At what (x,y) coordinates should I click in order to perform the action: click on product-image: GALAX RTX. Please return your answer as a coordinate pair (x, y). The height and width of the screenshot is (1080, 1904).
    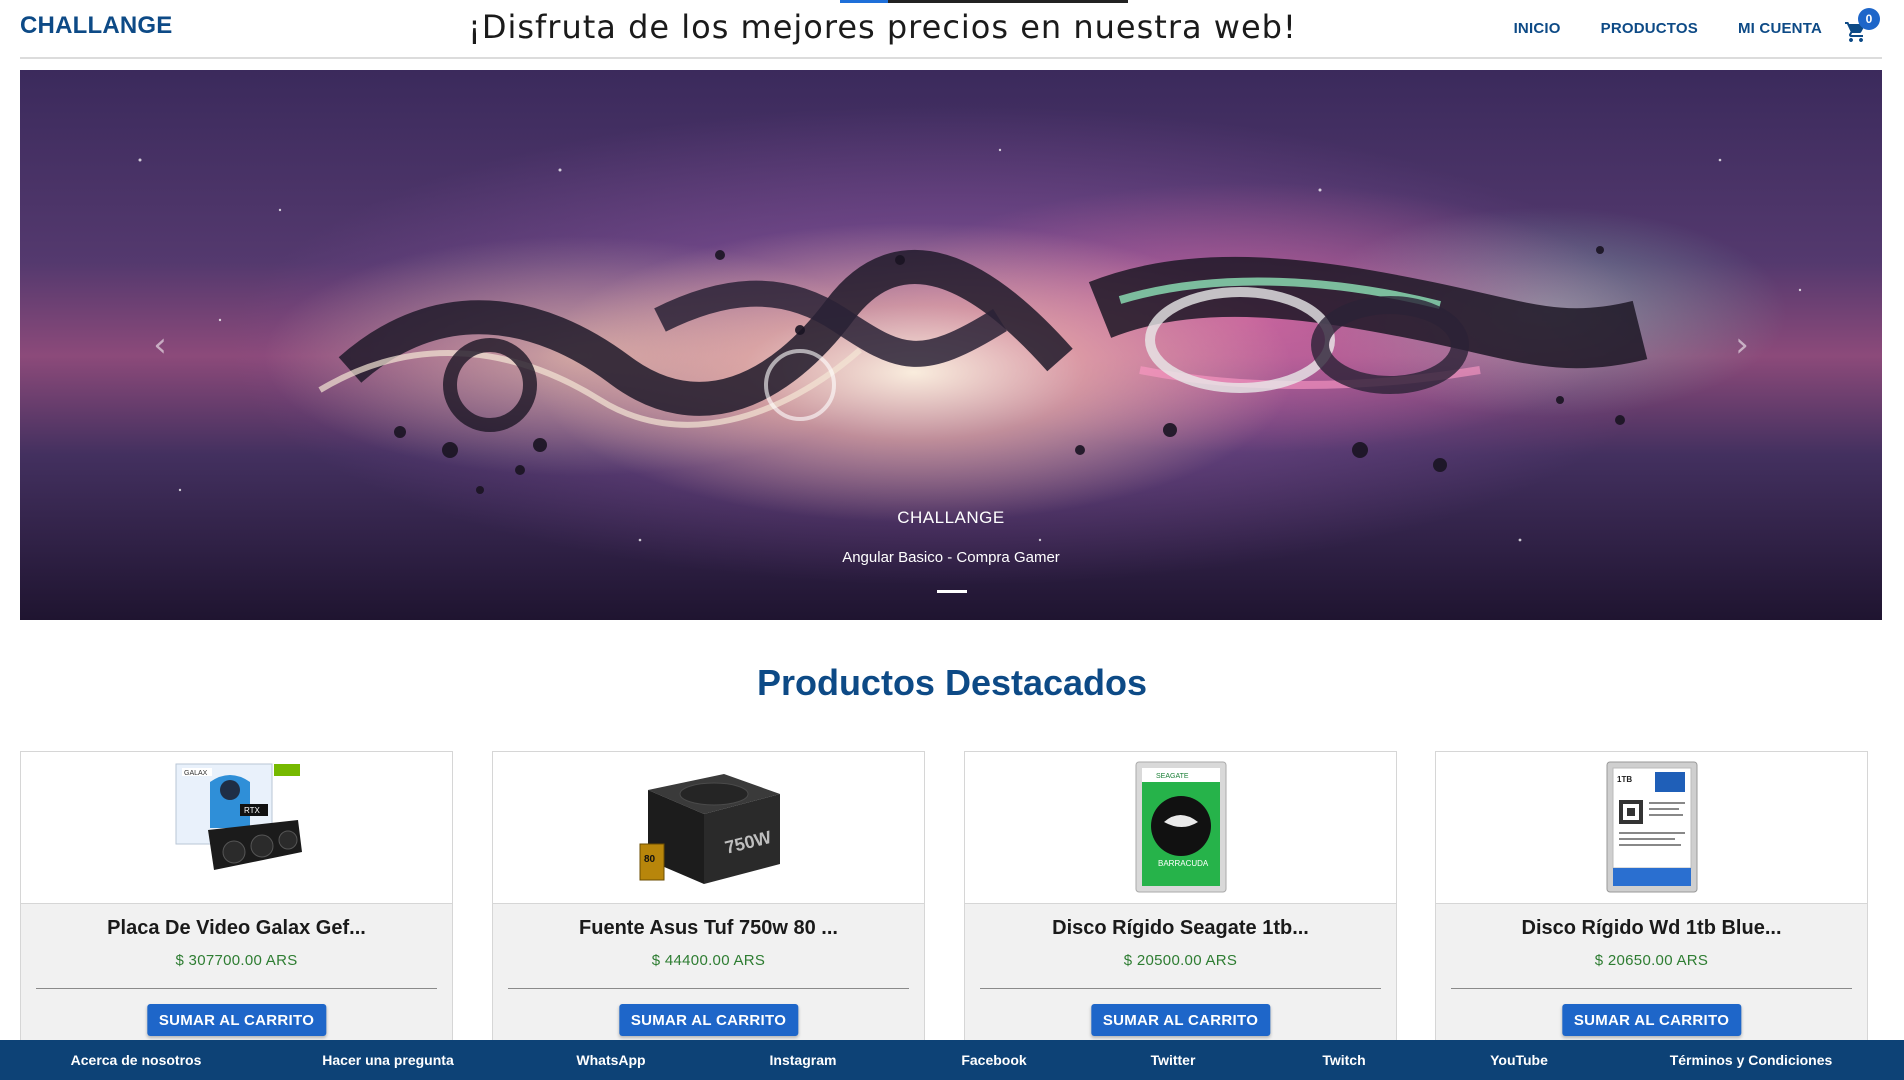
    Looking at the image, I should click on (236, 828).